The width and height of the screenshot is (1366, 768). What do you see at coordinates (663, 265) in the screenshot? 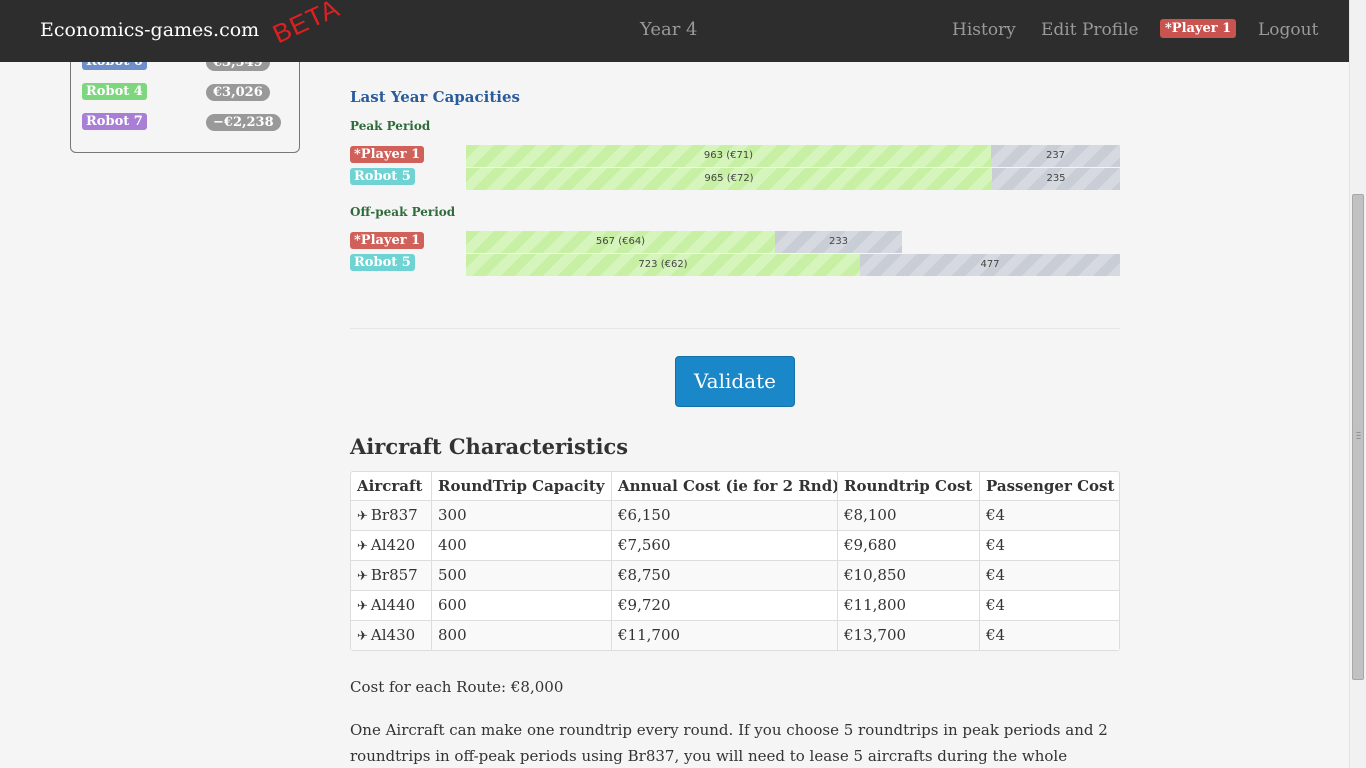
I see `capacity-filled-segment: 723 (€62)` at bounding box center [663, 265].